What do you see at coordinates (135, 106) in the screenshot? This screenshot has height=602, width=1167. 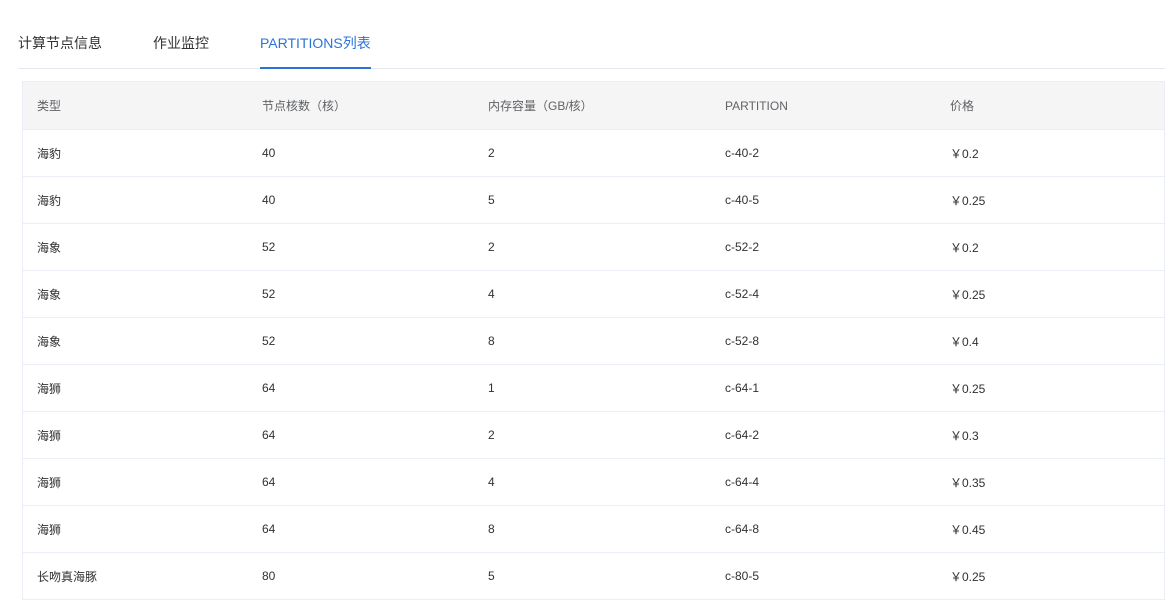 I see `column-header-type: 类型` at bounding box center [135, 106].